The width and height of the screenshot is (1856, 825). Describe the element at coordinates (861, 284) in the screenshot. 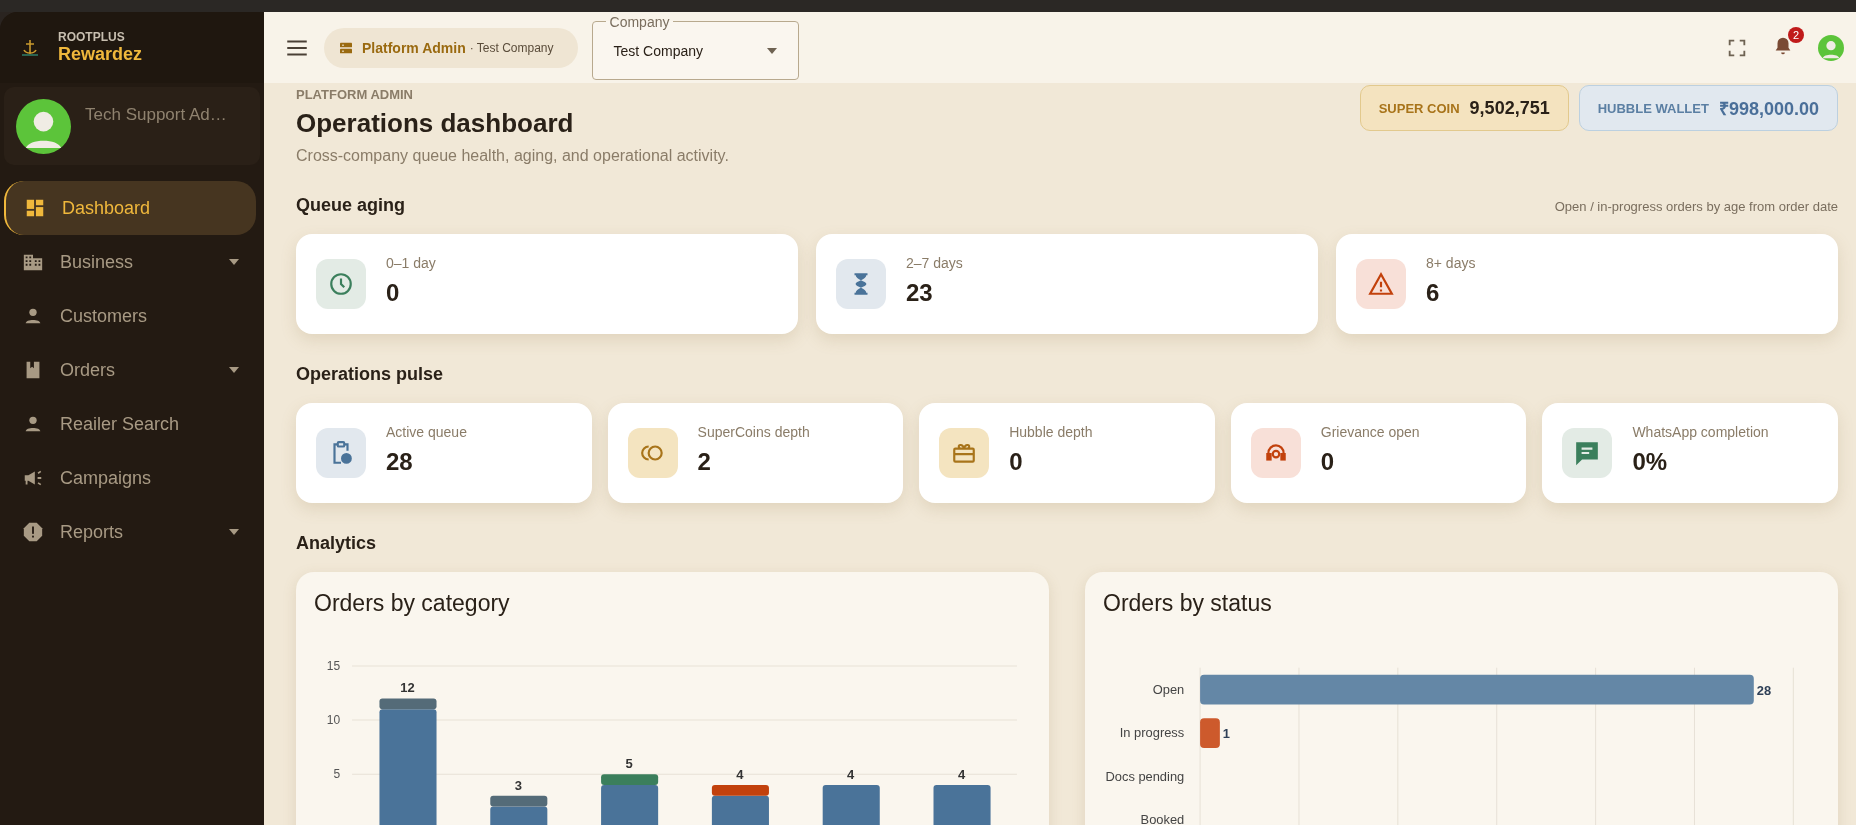

I see `hourglass-icon` at that location.